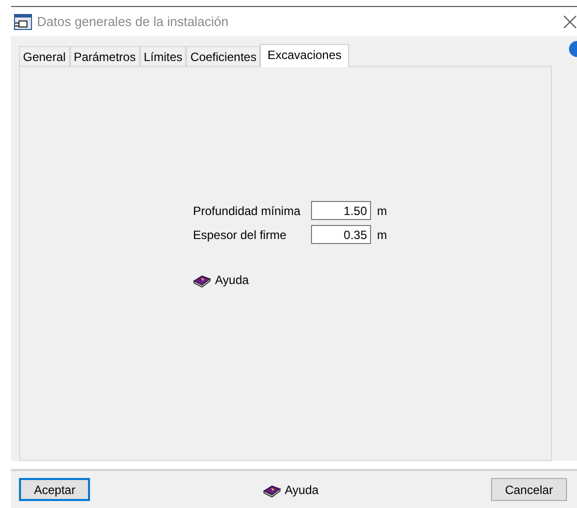 This screenshot has height=508, width=577. I want to click on tab: Límites, so click(163, 56).